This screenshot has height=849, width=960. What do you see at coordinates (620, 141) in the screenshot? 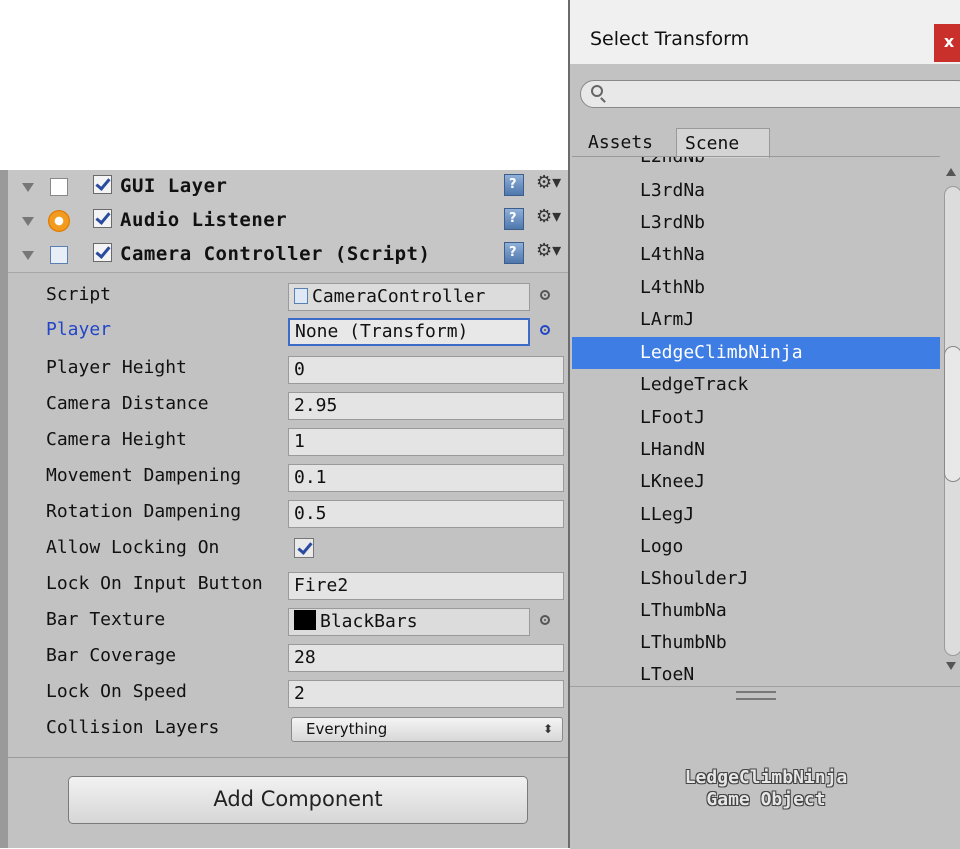
I see `tab-assets: Assets` at bounding box center [620, 141].